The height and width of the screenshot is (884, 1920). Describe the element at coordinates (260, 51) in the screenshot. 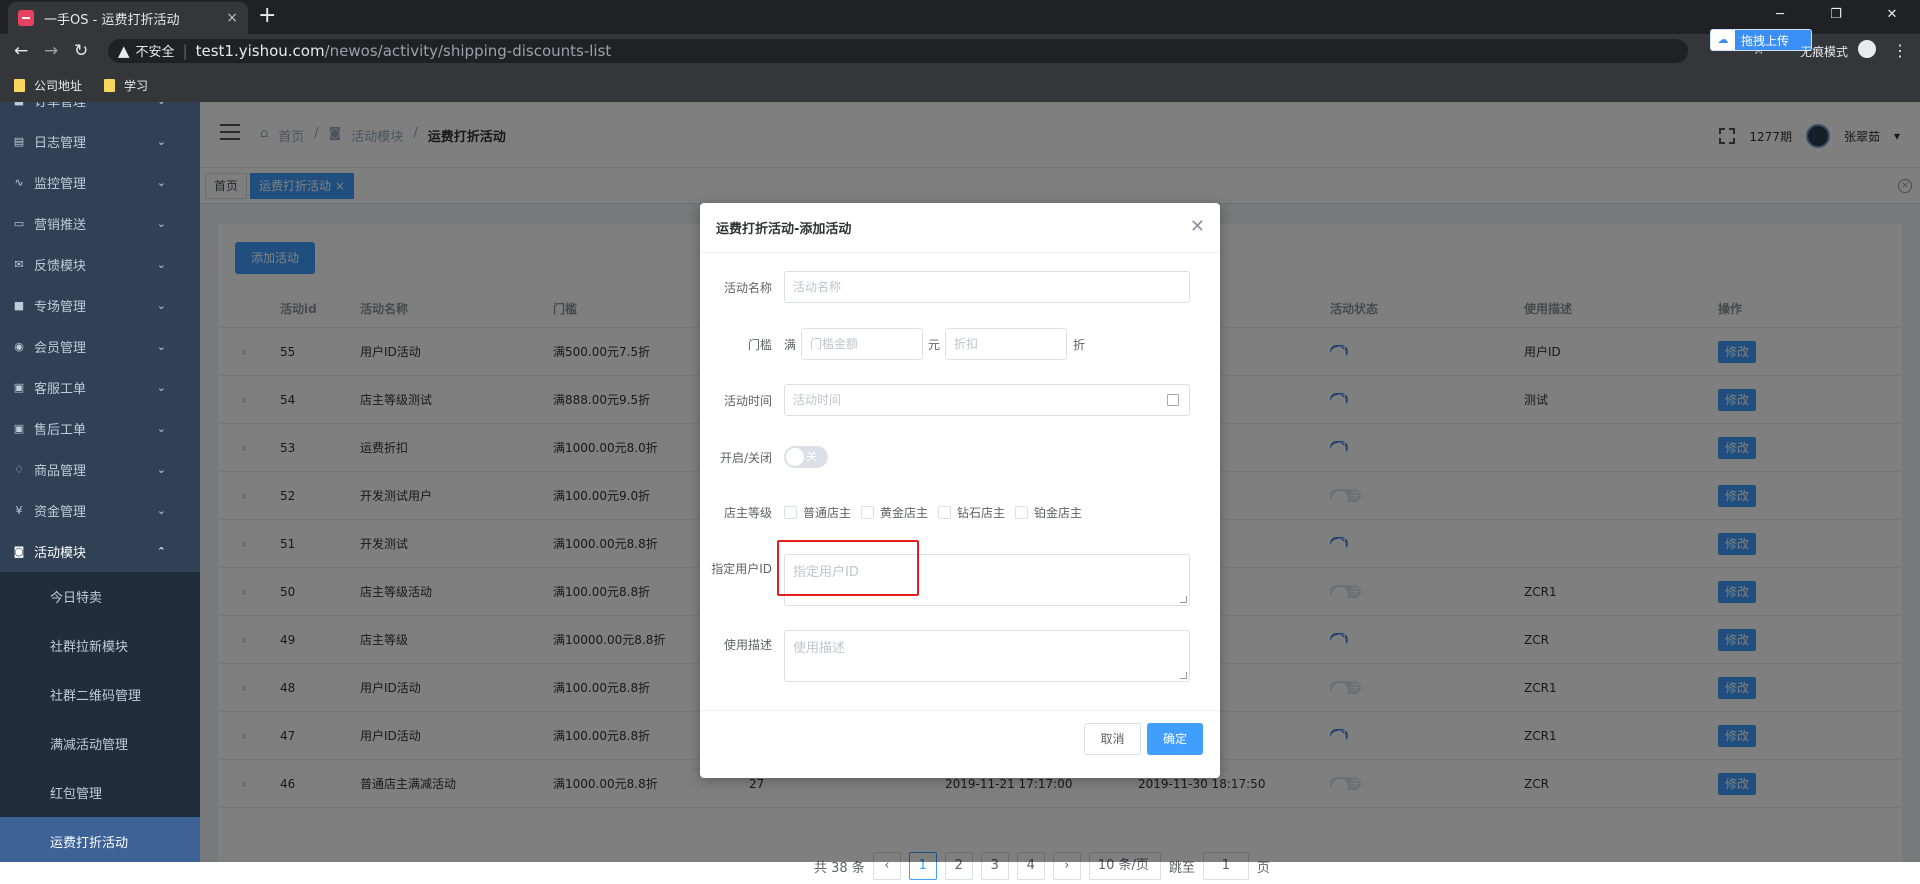

I see `url-host: test1.yishou.com` at that location.